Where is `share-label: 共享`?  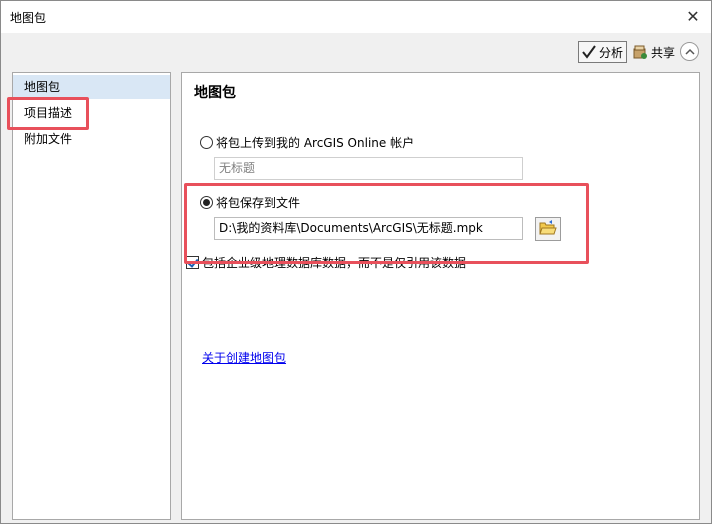
share-label: 共享 is located at coordinates (663, 52).